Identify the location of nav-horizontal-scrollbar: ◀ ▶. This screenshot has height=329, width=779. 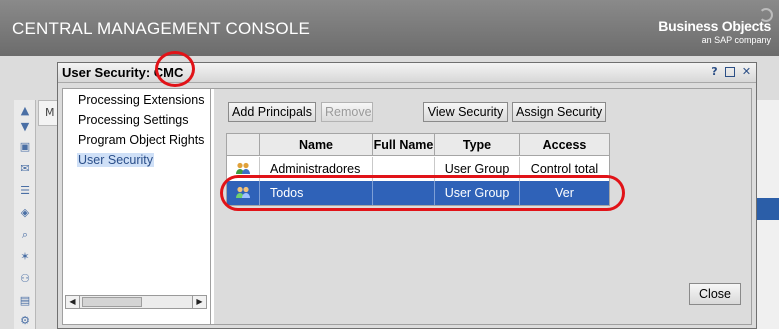
(136, 302).